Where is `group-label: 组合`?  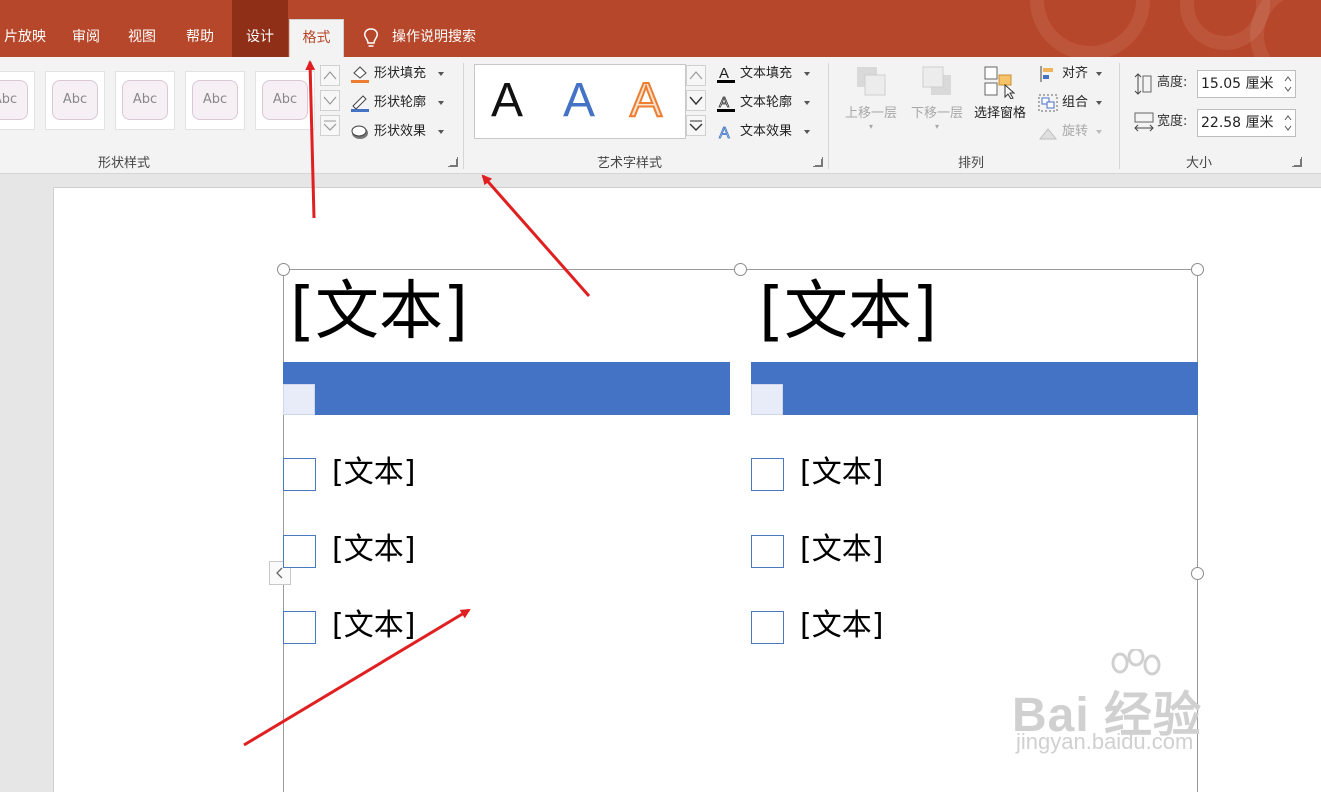
group-label: 组合 is located at coordinates (1075, 102).